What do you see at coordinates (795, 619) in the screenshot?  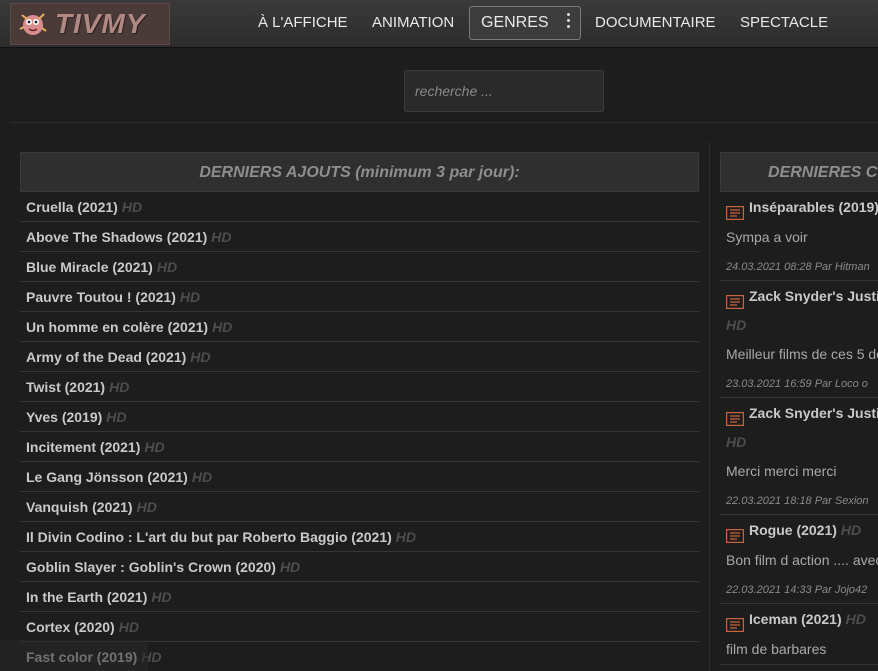 I see `comment-movie-link: Iceman (2021)` at bounding box center [795, 619].